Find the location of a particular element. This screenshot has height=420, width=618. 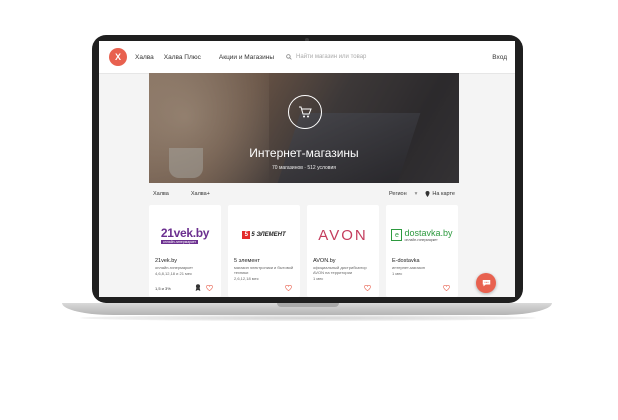

page-title: Интернет-магазины is located at coordinates (304, 153).